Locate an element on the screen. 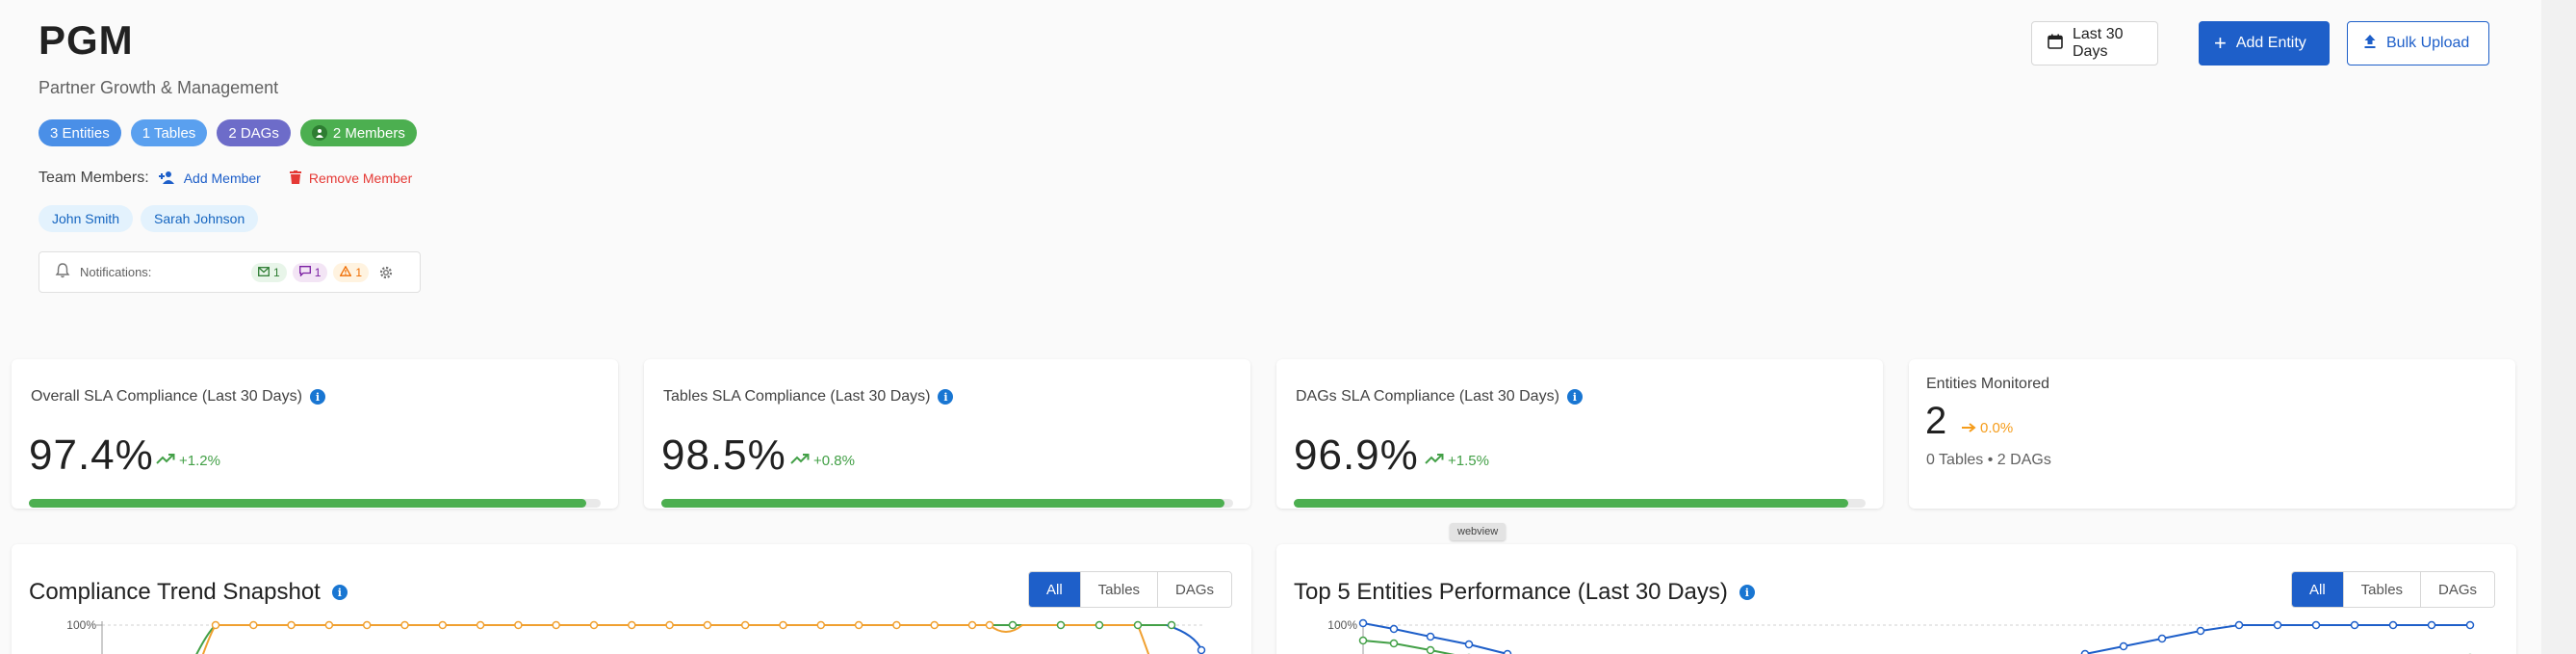 This screenshot has height=654, width=2576. members-badge: 2 Members is located at coordinates (358, 132).